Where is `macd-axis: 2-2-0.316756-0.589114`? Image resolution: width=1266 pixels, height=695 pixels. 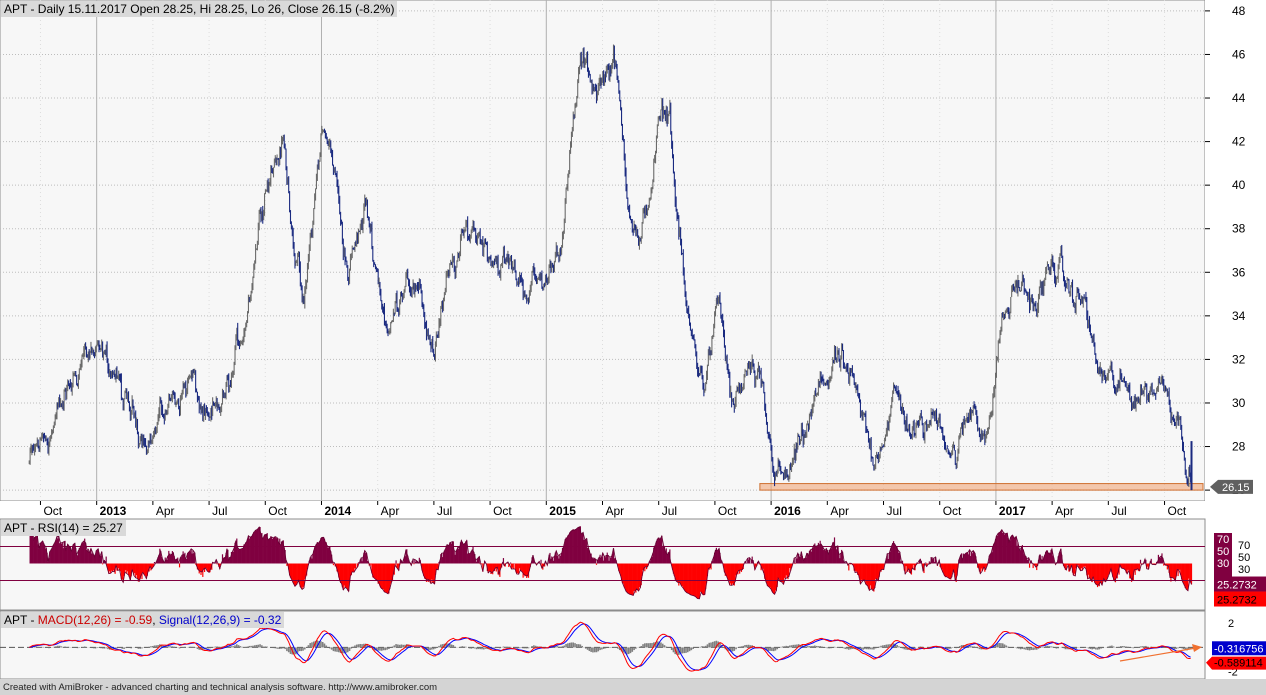 macd-axis: 2-2-0.316756-0.589114 is located at coordinates (1236, 648).